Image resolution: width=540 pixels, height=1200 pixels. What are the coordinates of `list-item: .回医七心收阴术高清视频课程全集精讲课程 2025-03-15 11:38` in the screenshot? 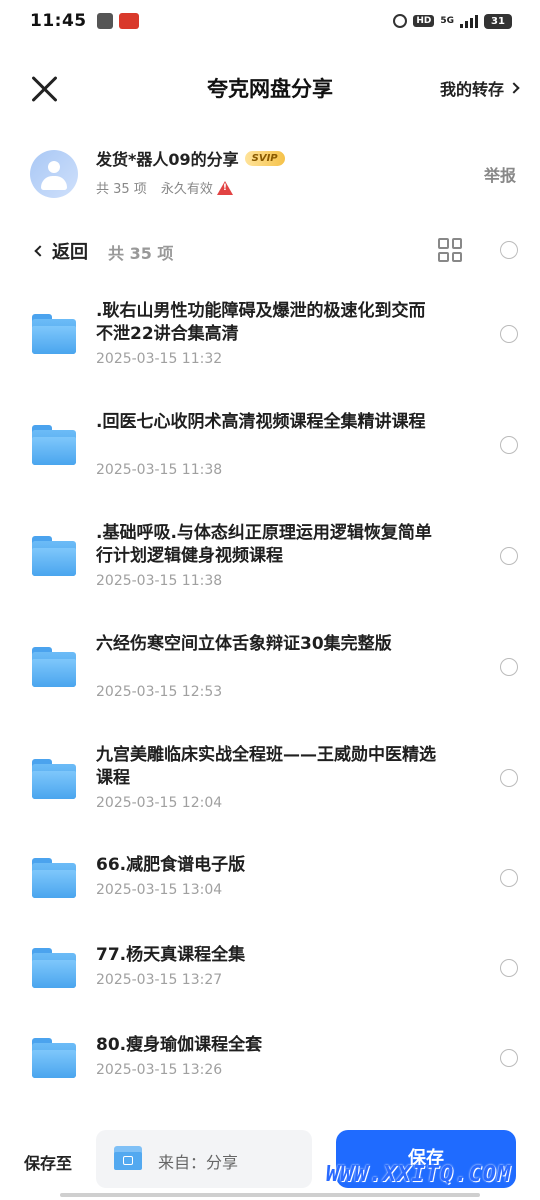 It's located at (270, 445).